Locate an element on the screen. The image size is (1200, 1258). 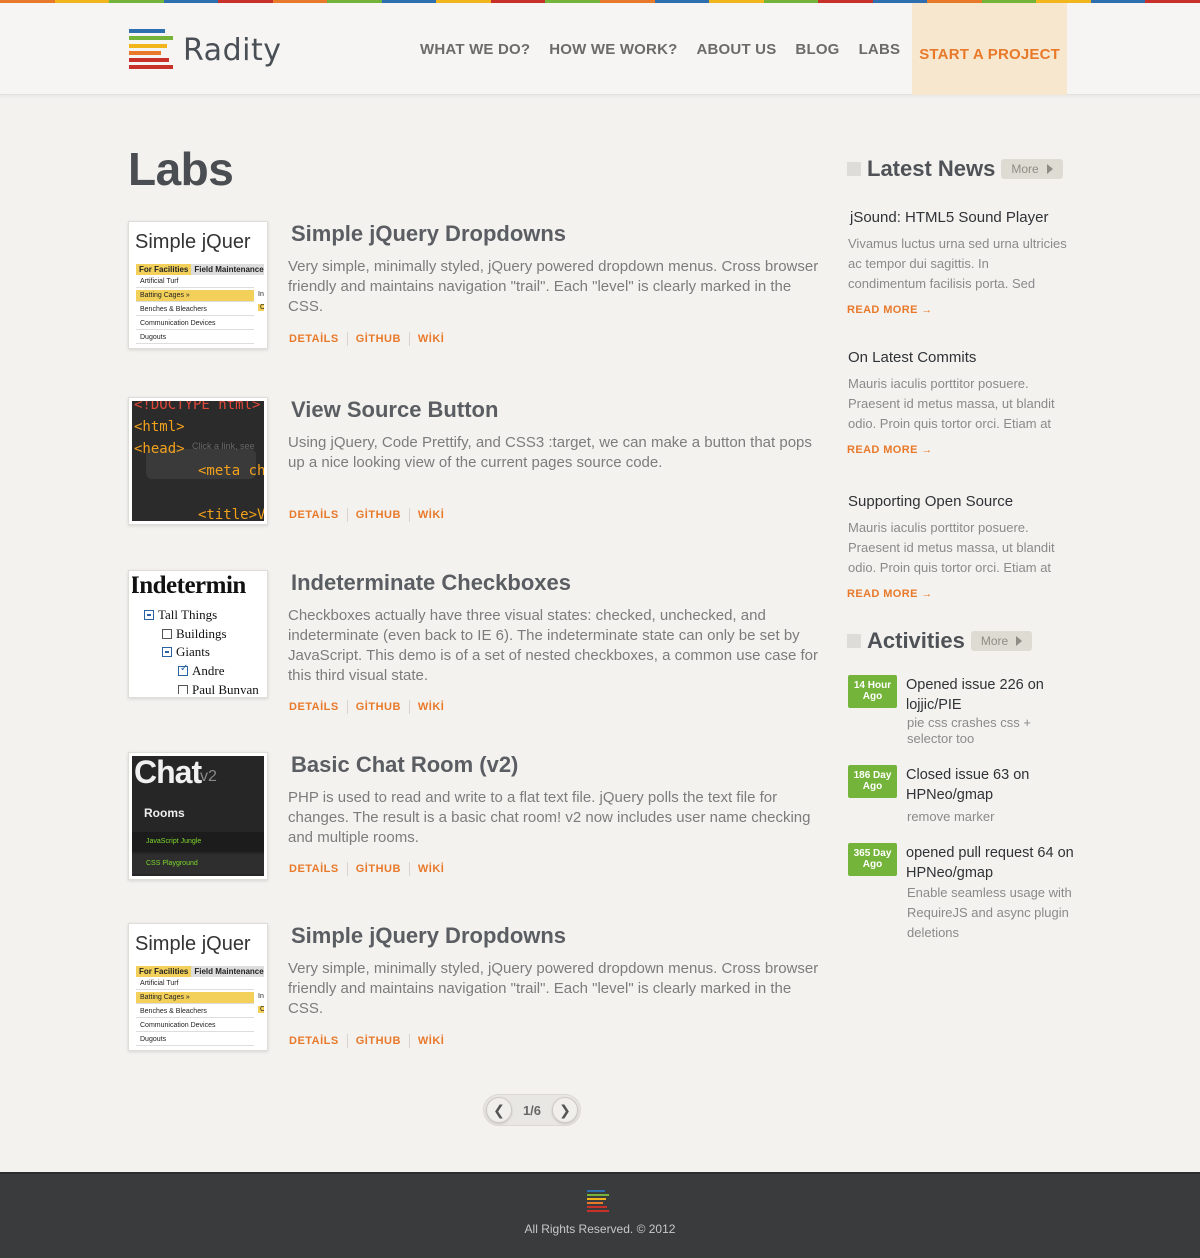
thumb-checkbox-item: ✓ Andre is located at coordinates (201, 670).